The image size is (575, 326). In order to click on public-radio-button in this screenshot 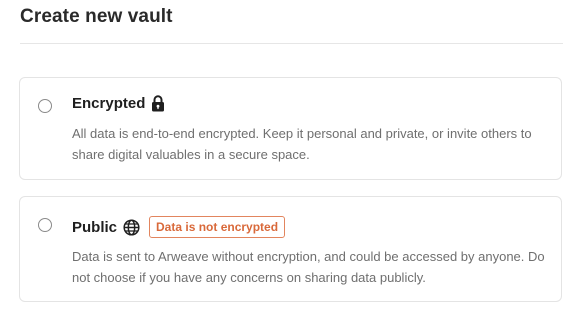, I will do `click(45, 225)`.